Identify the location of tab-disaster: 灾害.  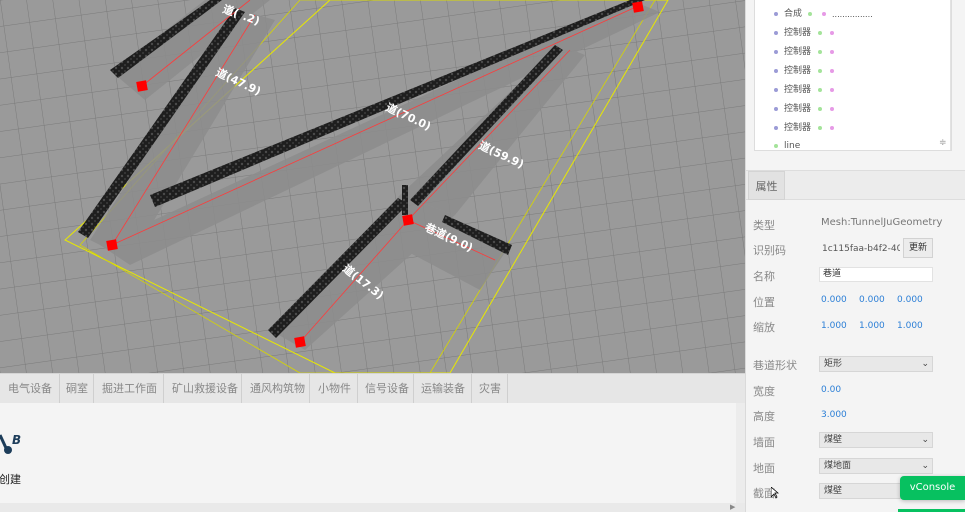
(490, 389).